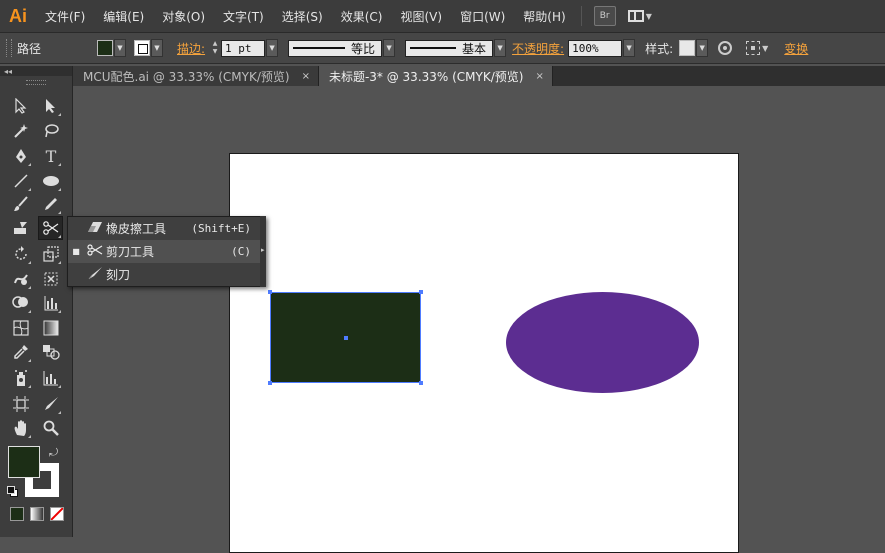 This screenshot has height=553, width=885. What do you see at coordinates (17, 514) in the screenshot?
I see `color-mode-button` at bounding box center [17, 514].